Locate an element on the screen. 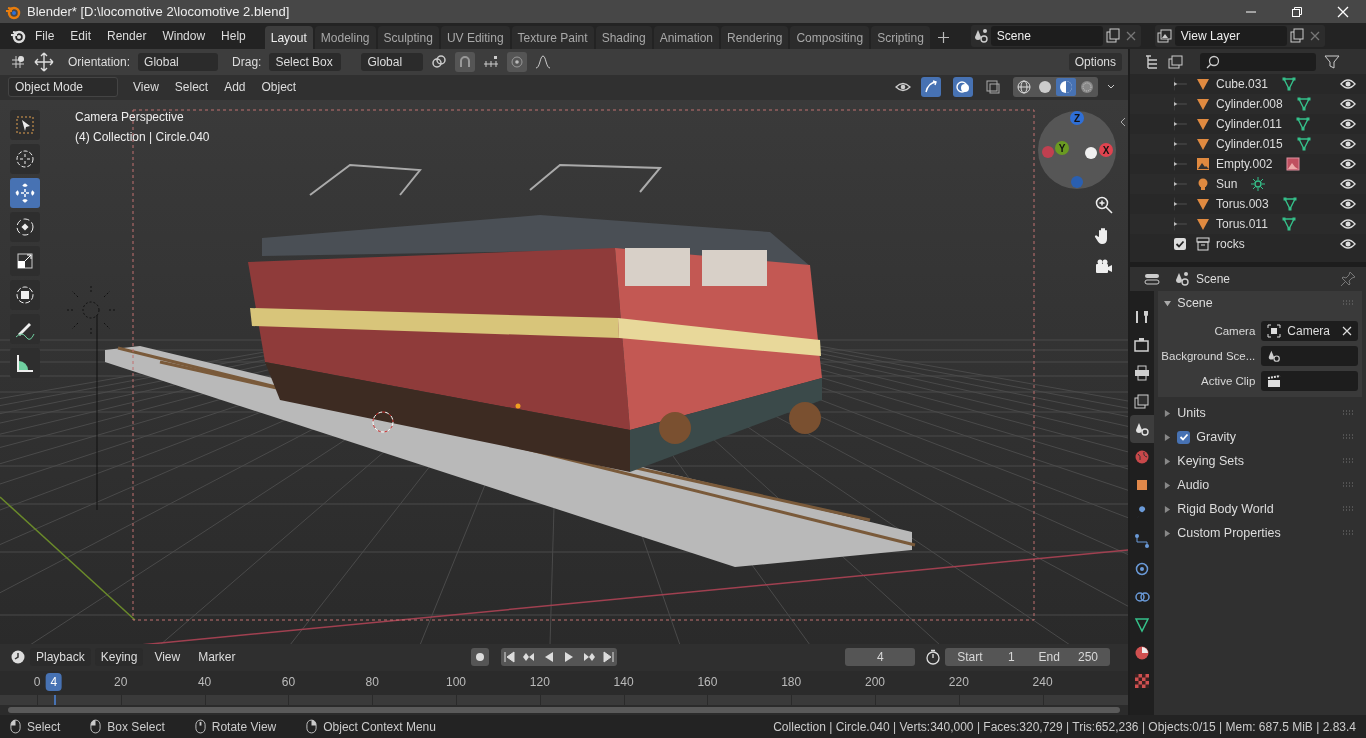 This screenshot has width=1366, height=738. ruler-icon is located at coordinates (25, 362).